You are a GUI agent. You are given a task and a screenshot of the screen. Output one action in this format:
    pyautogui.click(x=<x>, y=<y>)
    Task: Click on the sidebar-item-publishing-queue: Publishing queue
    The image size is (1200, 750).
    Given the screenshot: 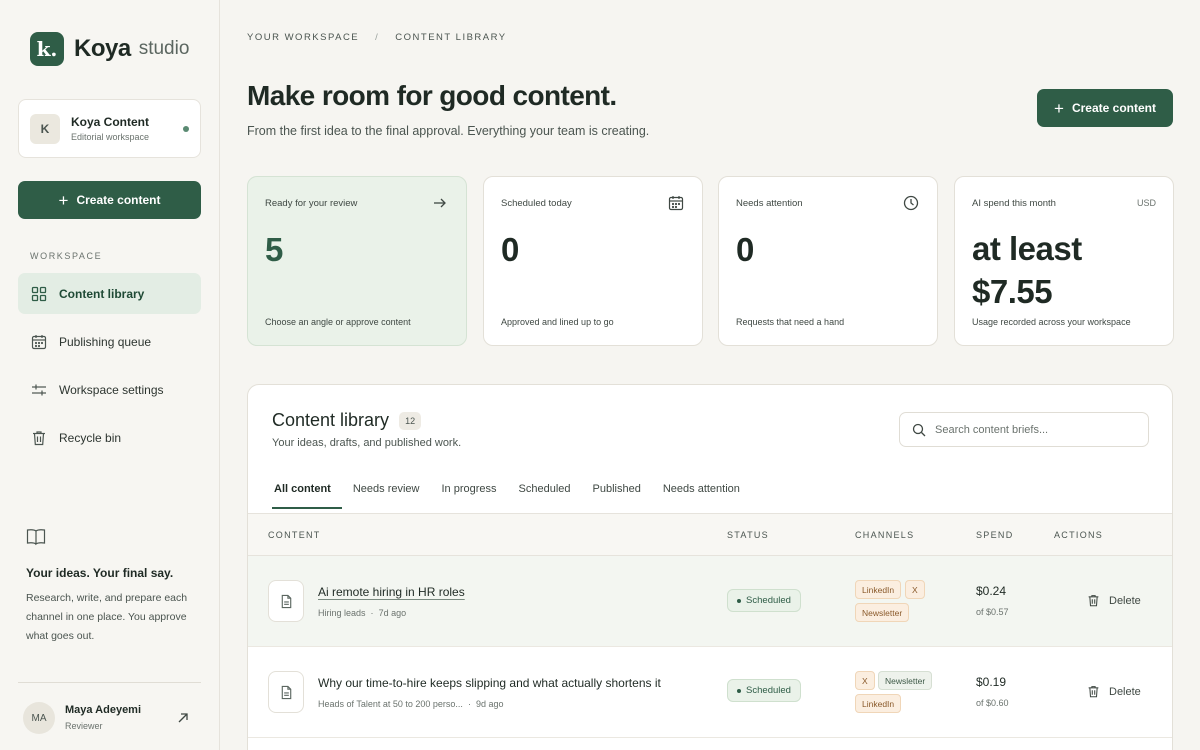 What is the action you would take?
    pyautogui.click(x=109, y=341)
    